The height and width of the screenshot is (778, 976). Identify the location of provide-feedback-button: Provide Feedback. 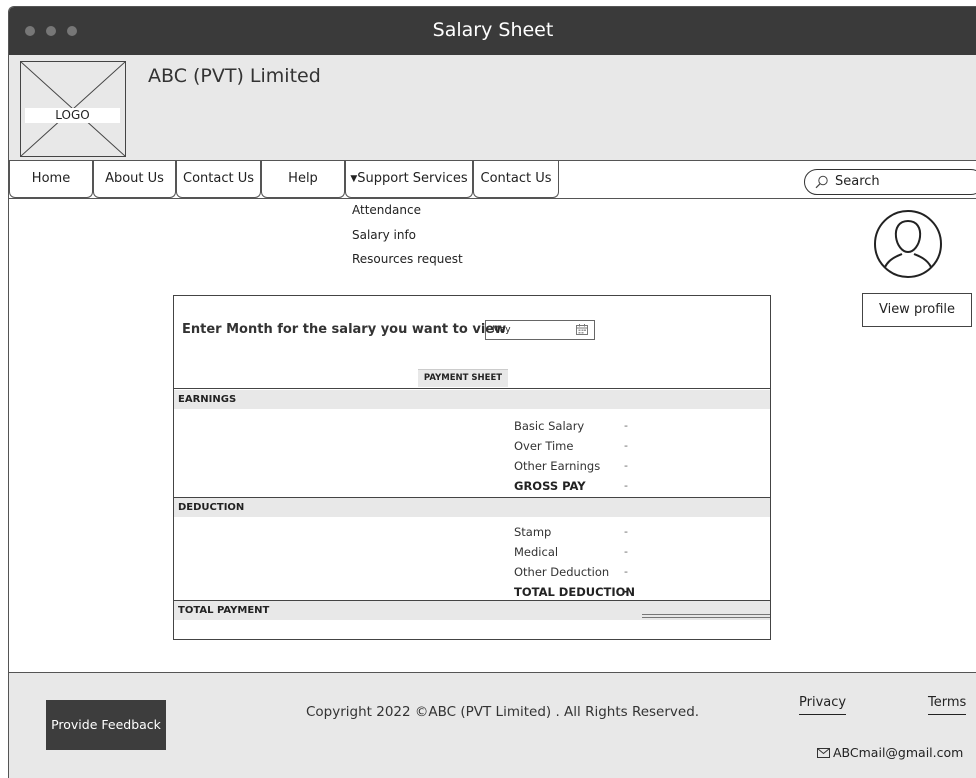
(106, 725).